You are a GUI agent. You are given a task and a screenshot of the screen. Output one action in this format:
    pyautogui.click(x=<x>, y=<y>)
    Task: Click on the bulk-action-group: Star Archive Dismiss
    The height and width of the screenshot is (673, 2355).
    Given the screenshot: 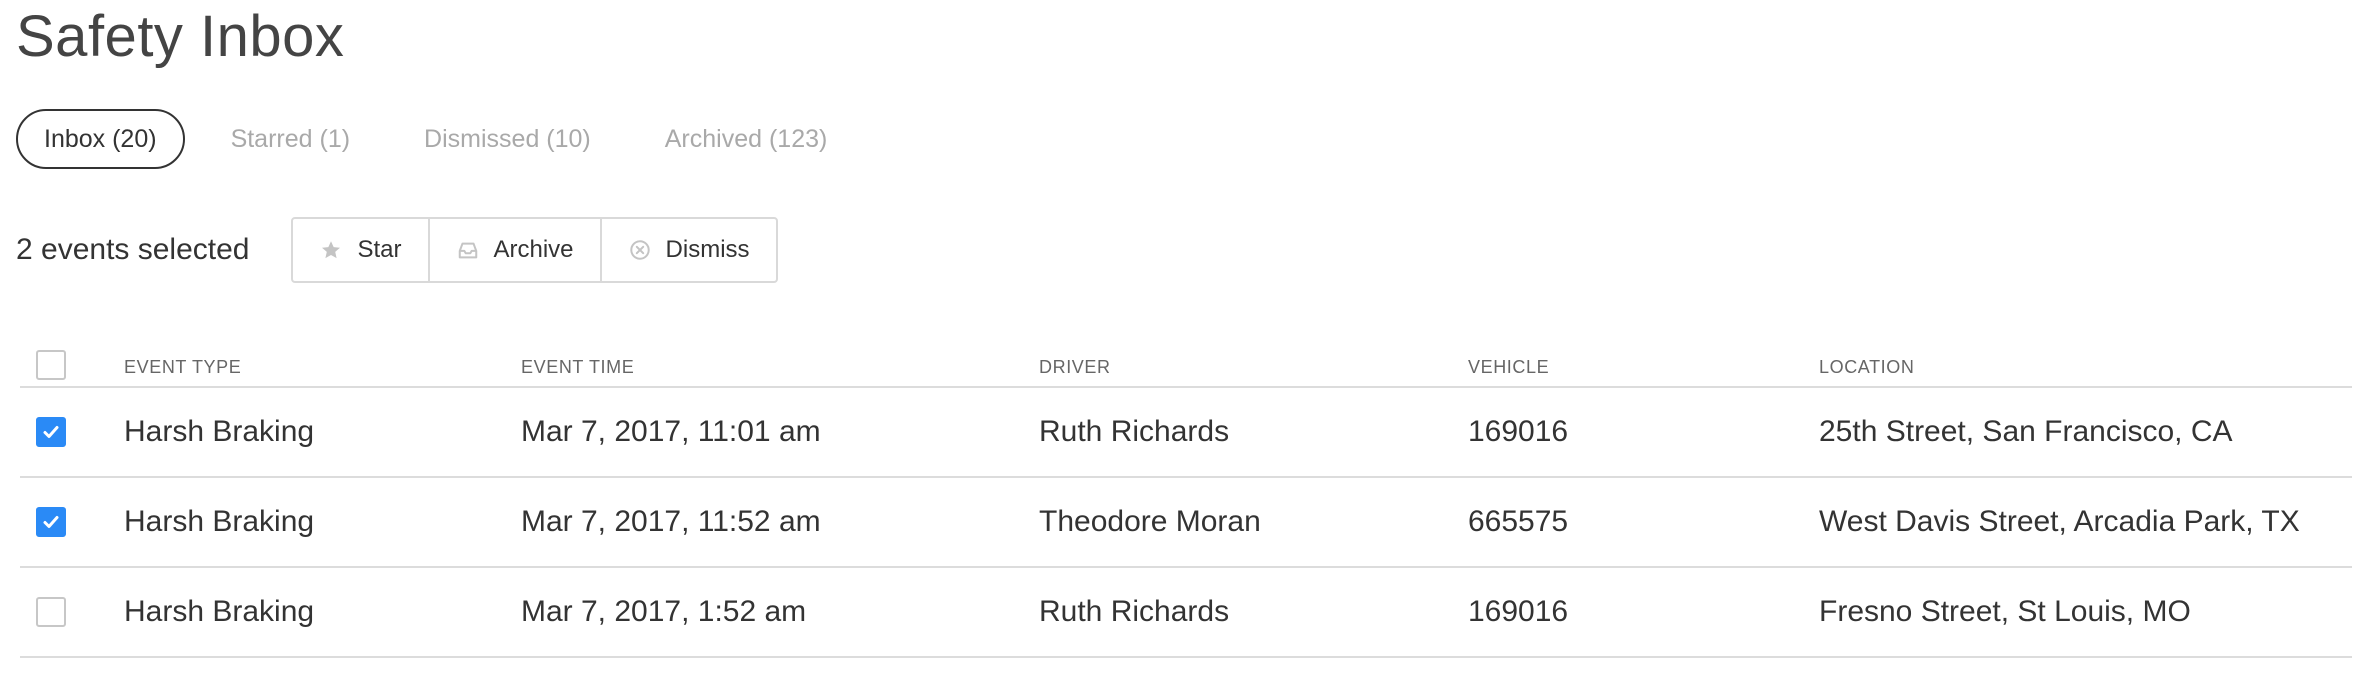 What is the action you would take?
    pyautogui.click(x=534, y=250)
    